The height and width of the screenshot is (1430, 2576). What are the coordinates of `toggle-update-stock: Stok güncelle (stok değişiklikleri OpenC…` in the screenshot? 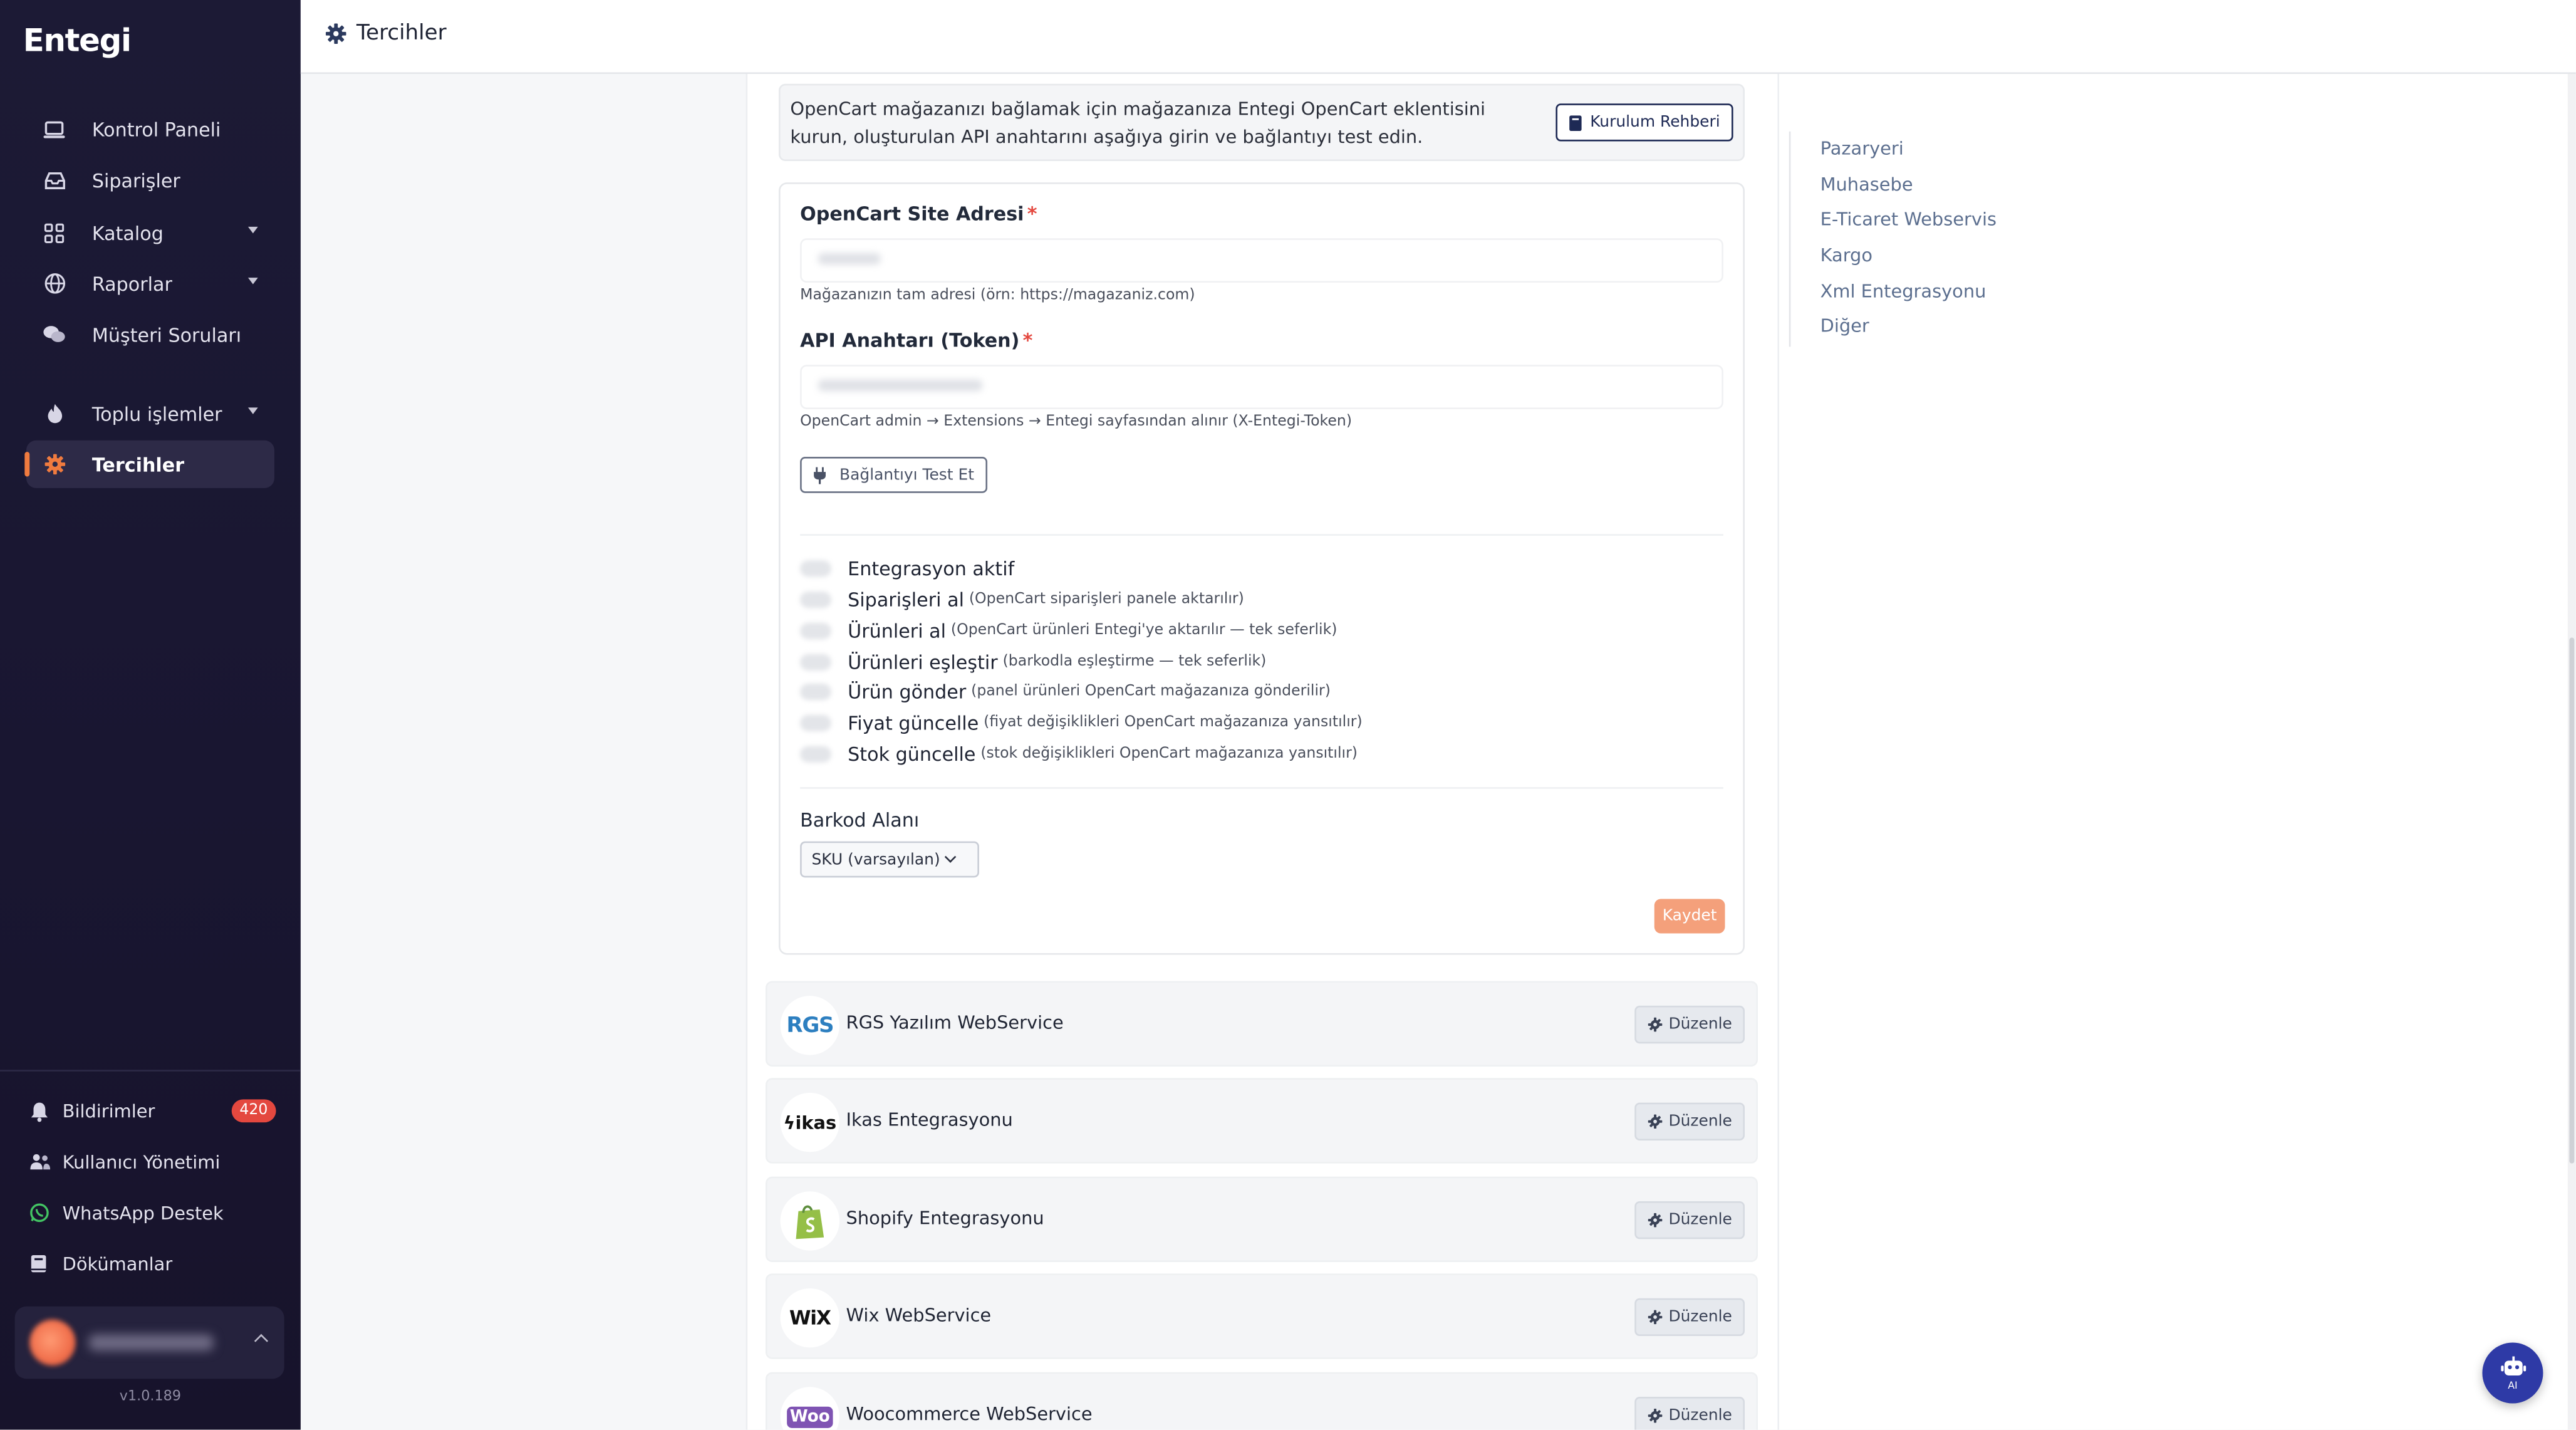 It's located at (1079, 754).